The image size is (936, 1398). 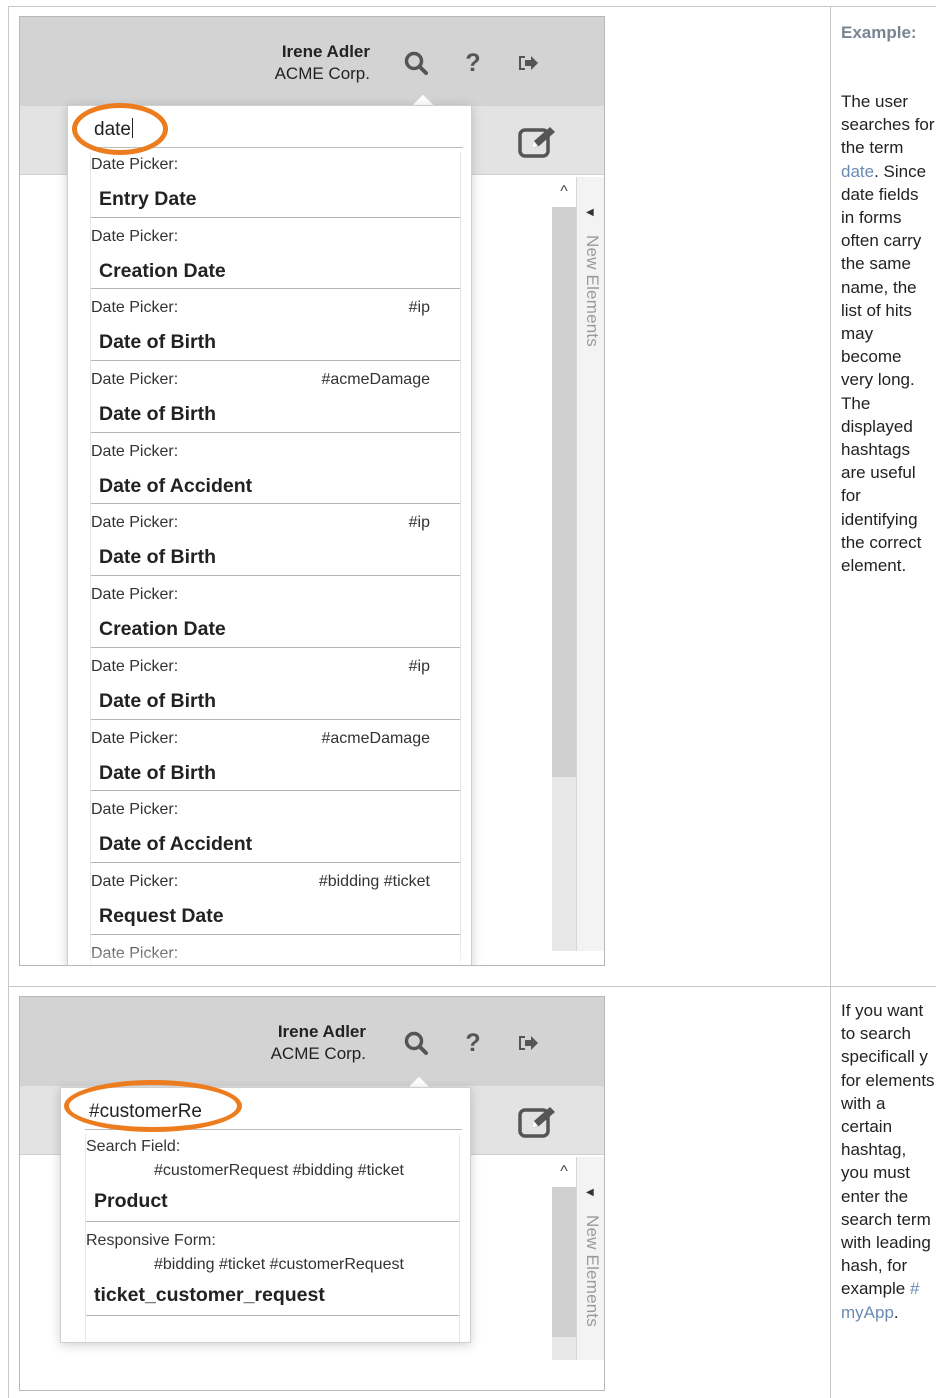 I want to click on result-name: ticket_customer_request, so click(x=209, y=1295).